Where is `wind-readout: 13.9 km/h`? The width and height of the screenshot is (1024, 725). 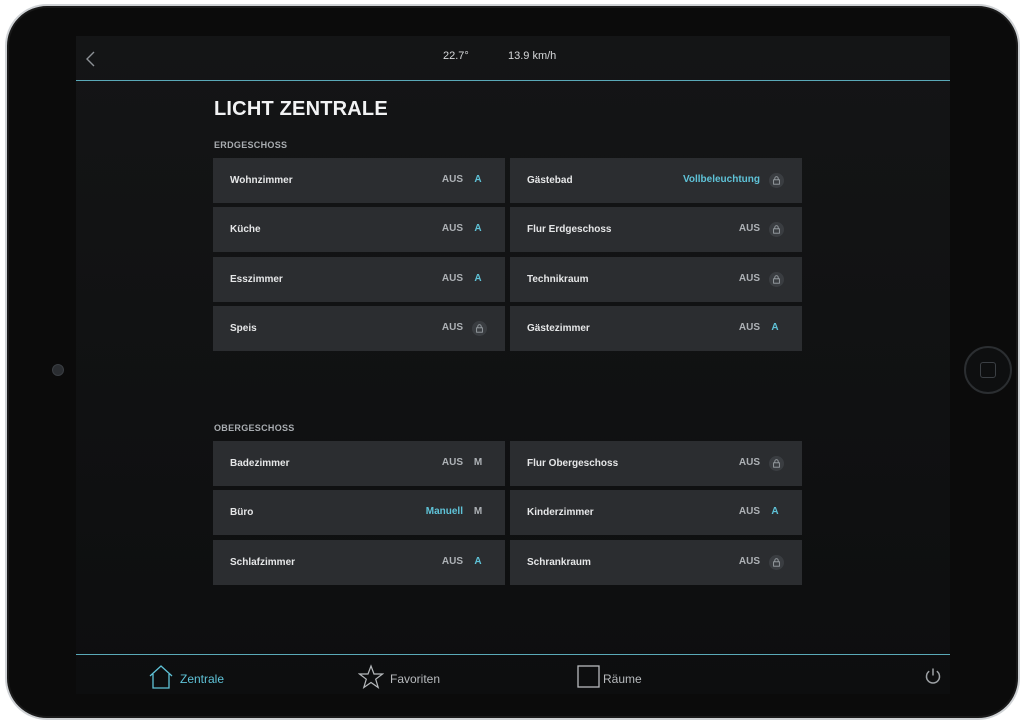
wind-readout: 13.9 km/h is located at coordinates (532, 56).